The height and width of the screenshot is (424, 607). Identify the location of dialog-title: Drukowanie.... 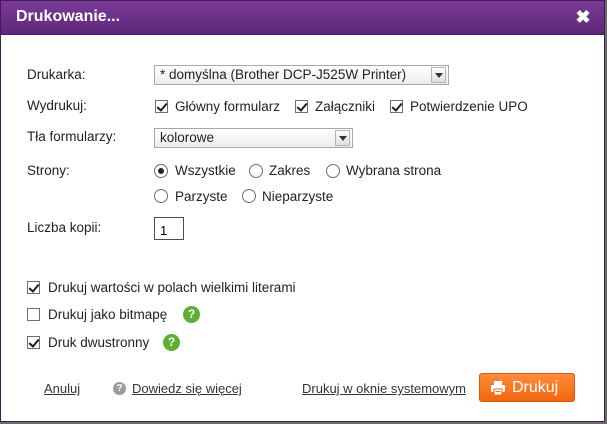
(68, 16).